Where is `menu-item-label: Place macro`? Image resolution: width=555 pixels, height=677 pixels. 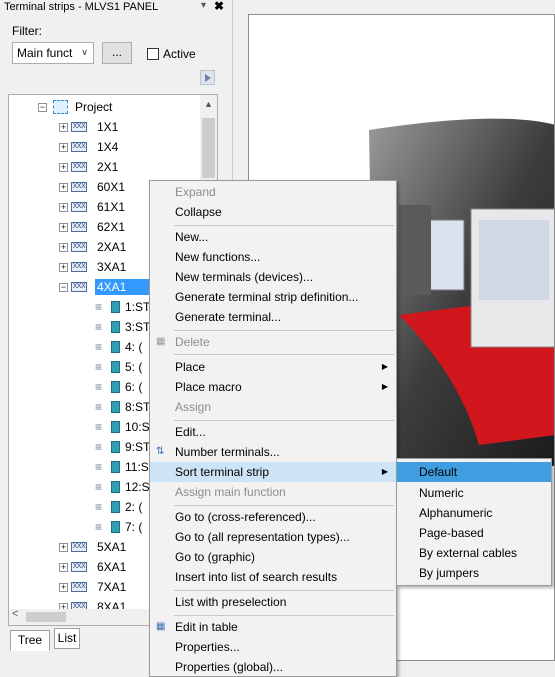 menu-item-label: Place macro is located at coordinates (208, 387).